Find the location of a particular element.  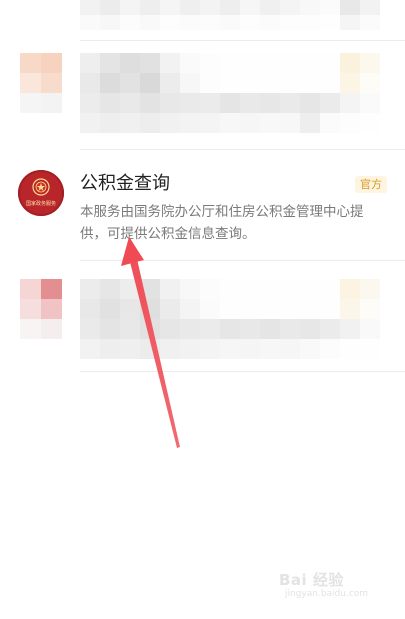

blurred-result-top is located at coordinates (202, 20).